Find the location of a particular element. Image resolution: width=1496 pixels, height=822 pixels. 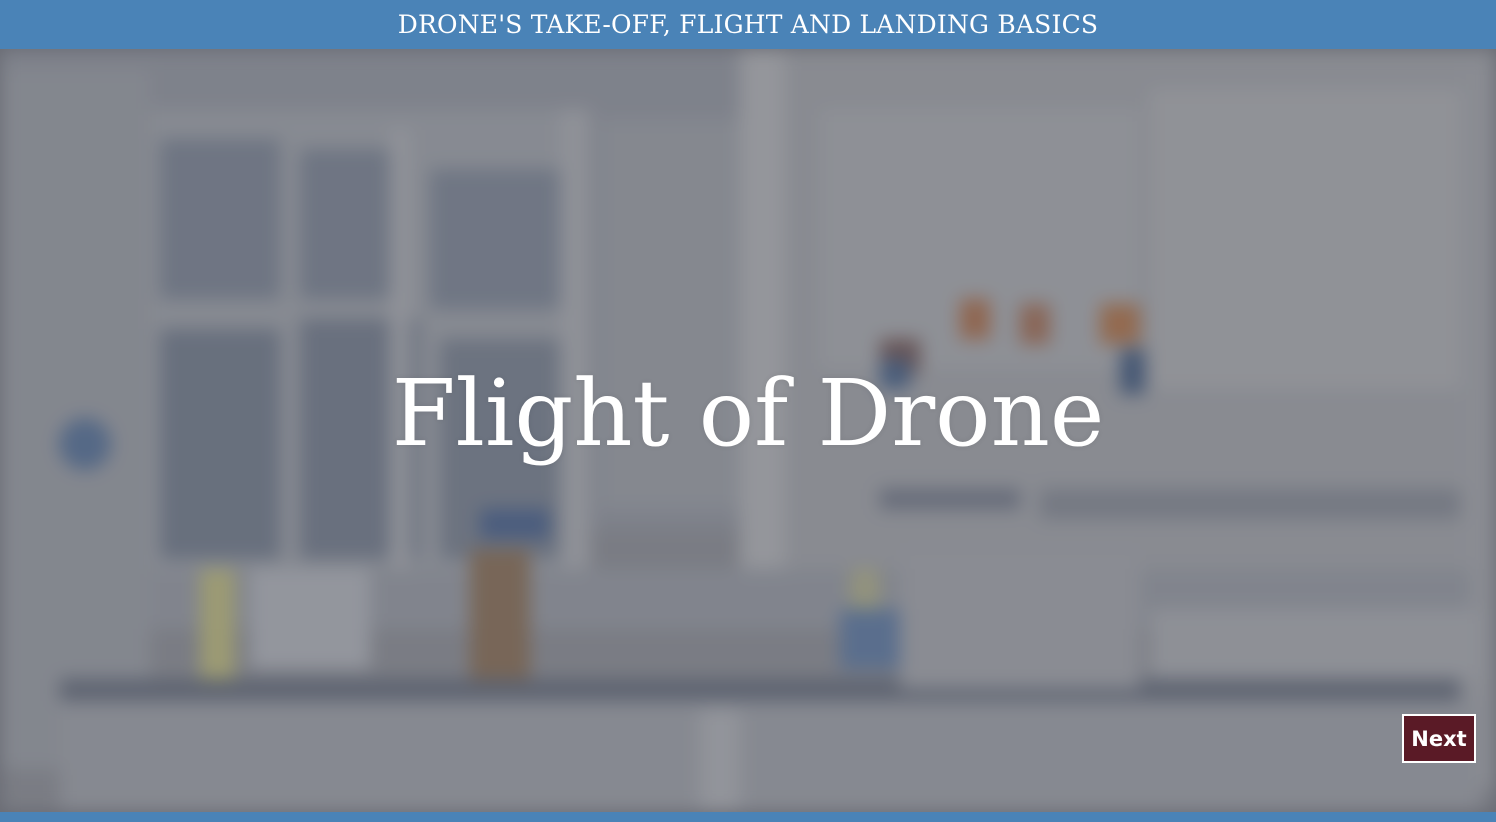

footer-bar is located at coordinates (748, 817).